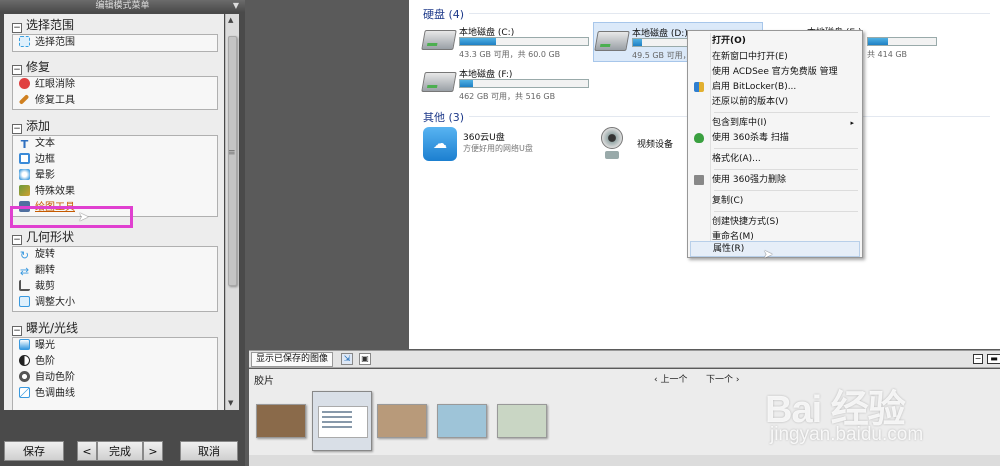  Describe the element at coordinates (115, 144) in the screenshot. I see `tool-item-text: T 文本` at that location.